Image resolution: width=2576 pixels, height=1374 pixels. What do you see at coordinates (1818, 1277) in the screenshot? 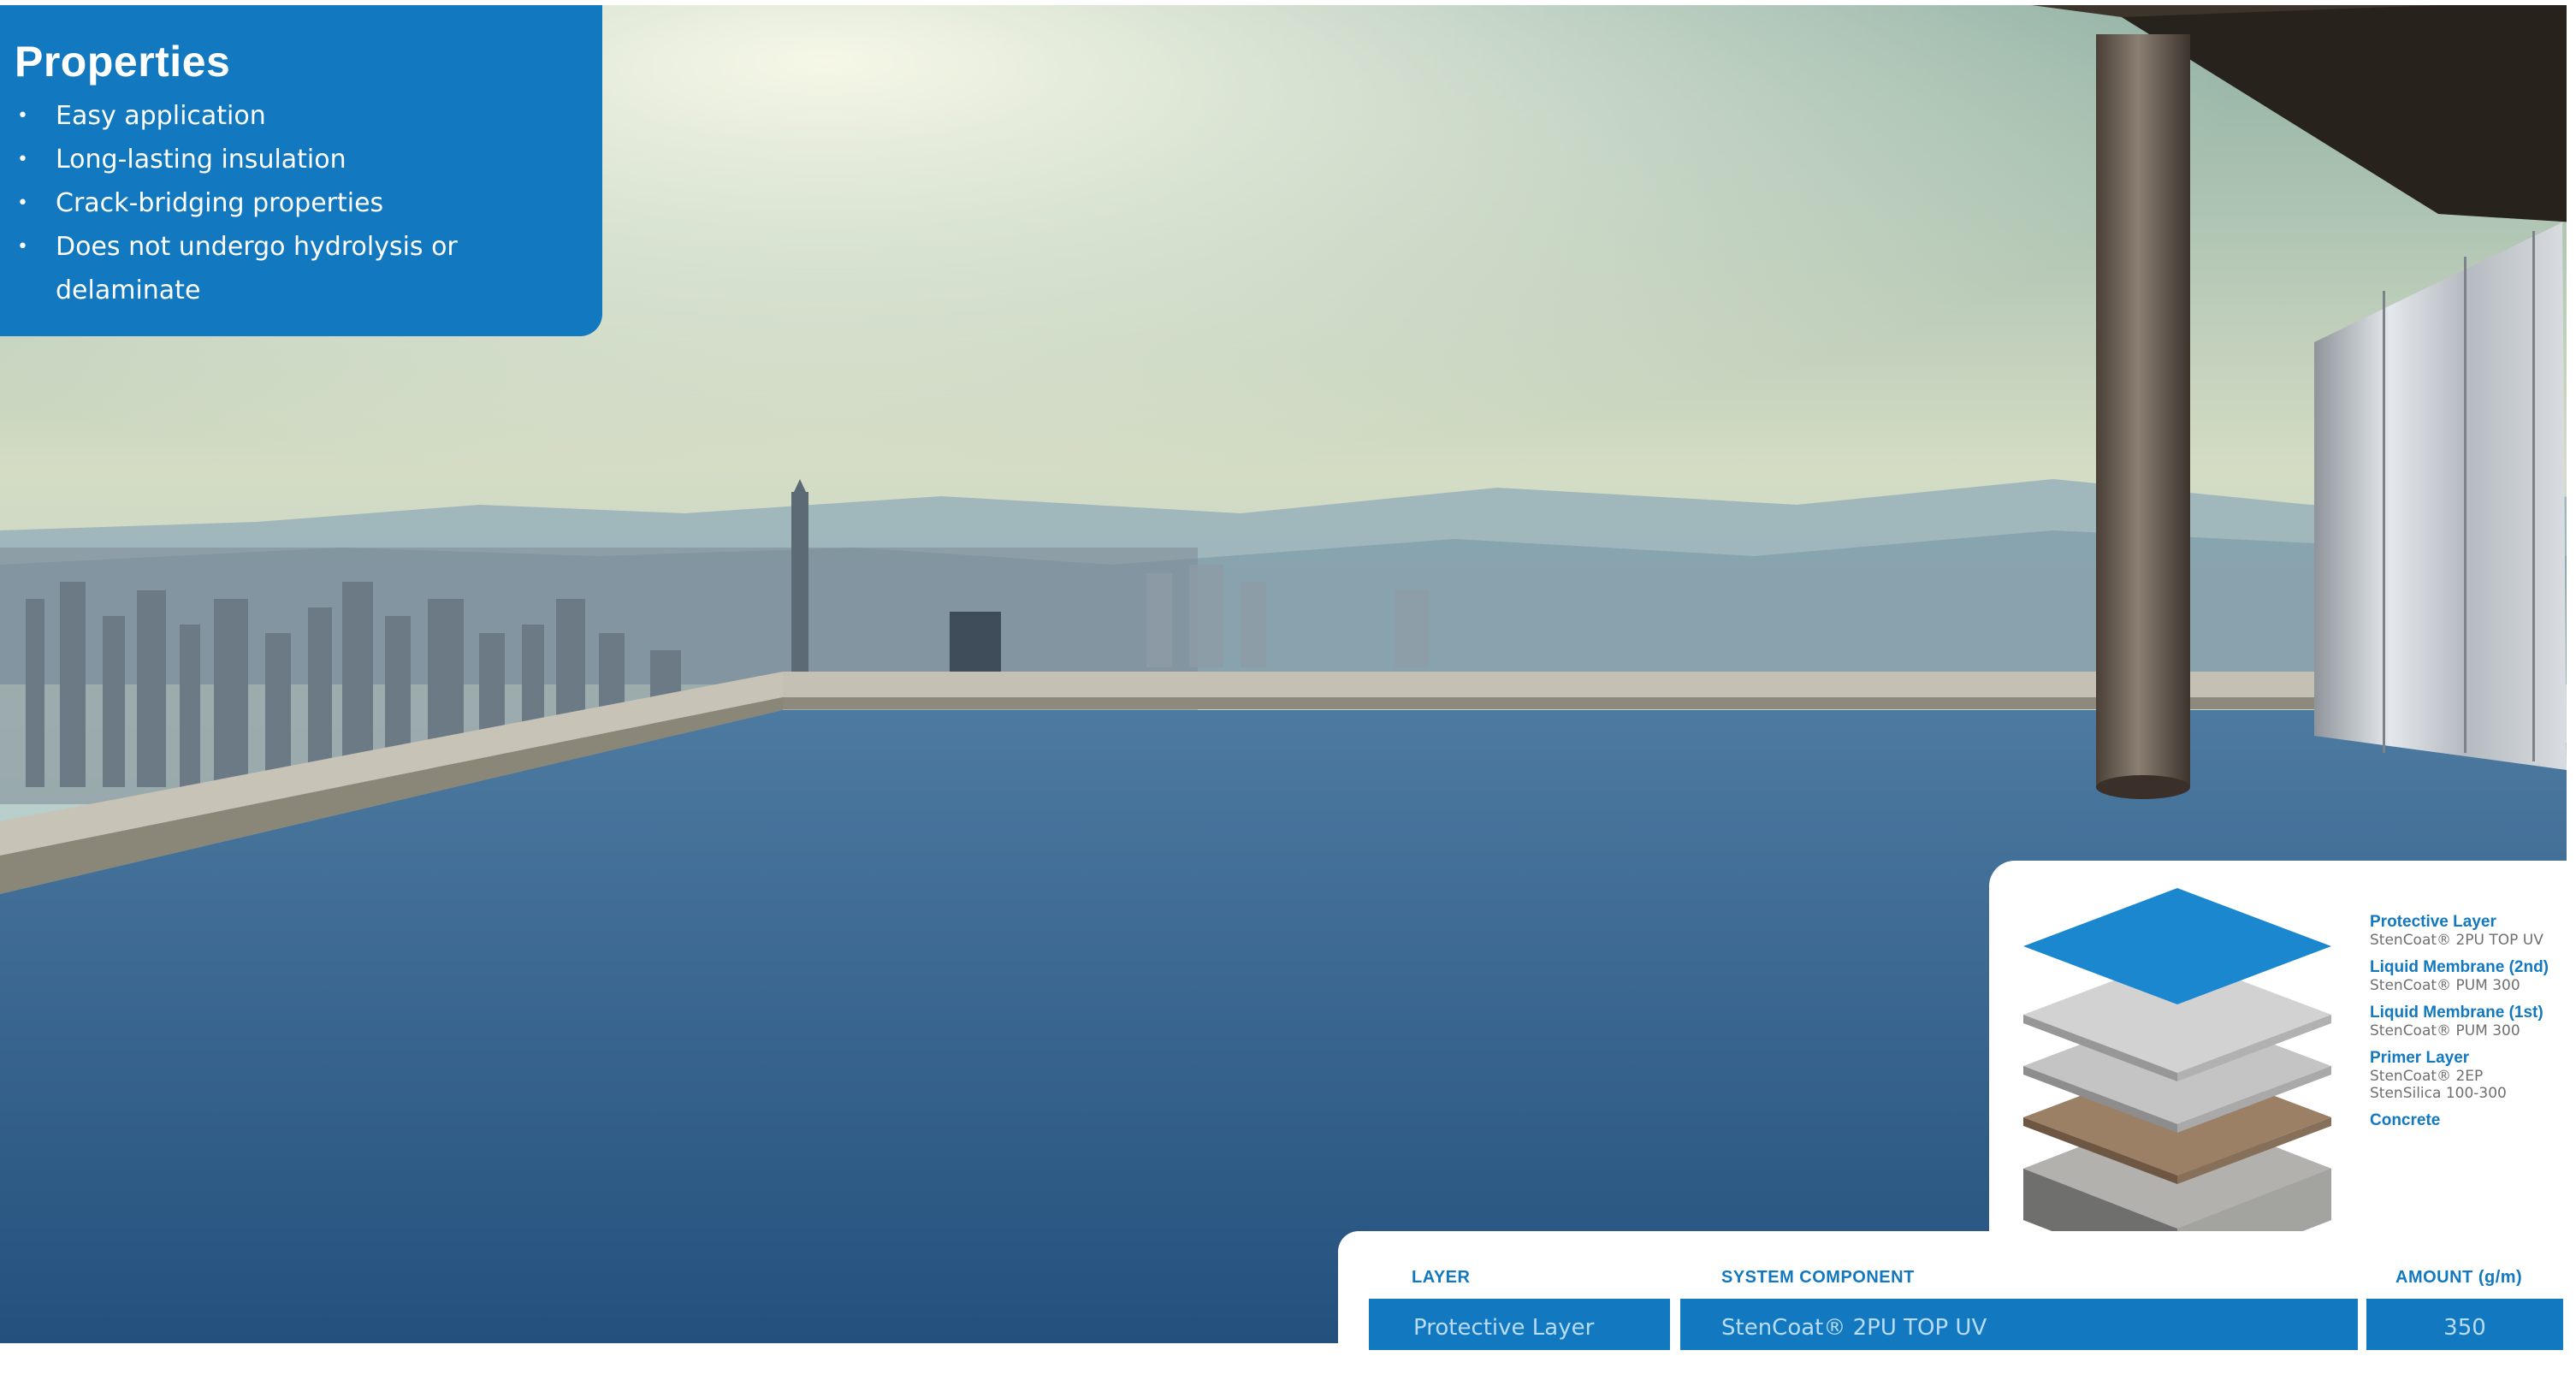
I see `table-header-component: SYSTEM COMPONENT` at bounding box center [1818, 1277].